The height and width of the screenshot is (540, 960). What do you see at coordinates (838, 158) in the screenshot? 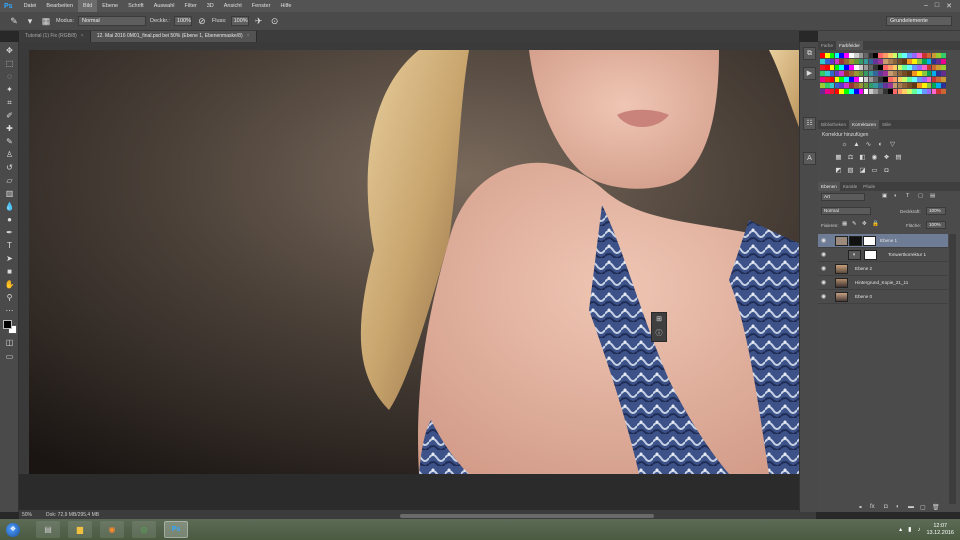
I see `hue-saturation-icon: ▦` at bounding box center [838, 158].